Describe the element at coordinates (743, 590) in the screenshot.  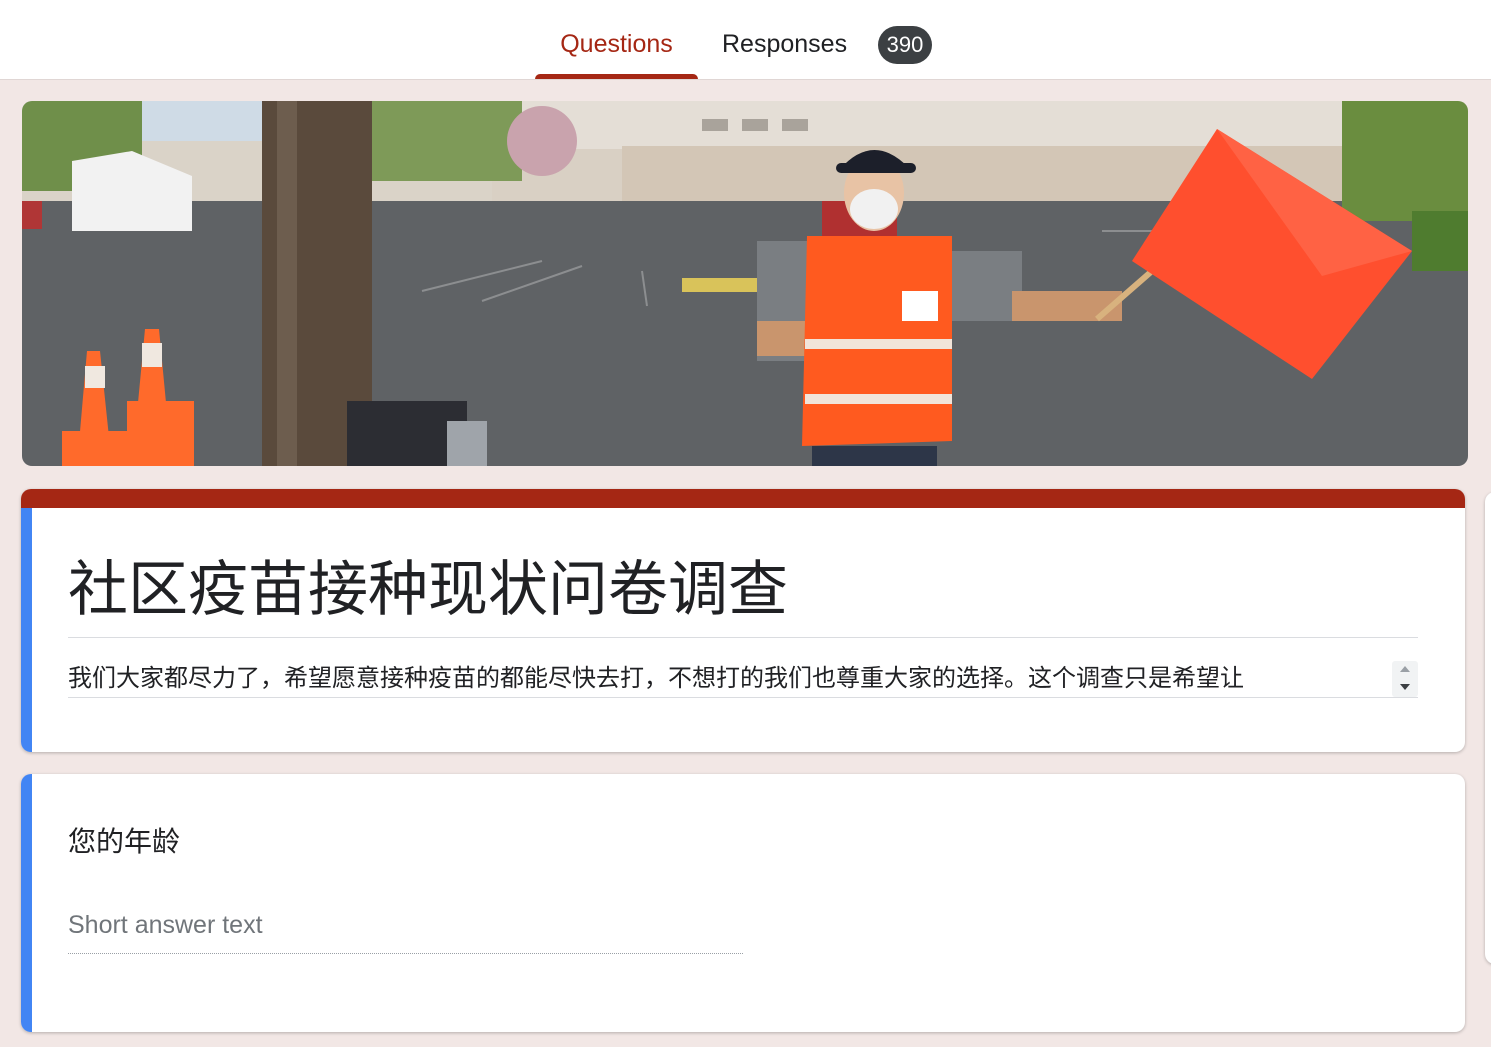
I see `form-title: 社区疫苗接种现状问卷调查` at that location.